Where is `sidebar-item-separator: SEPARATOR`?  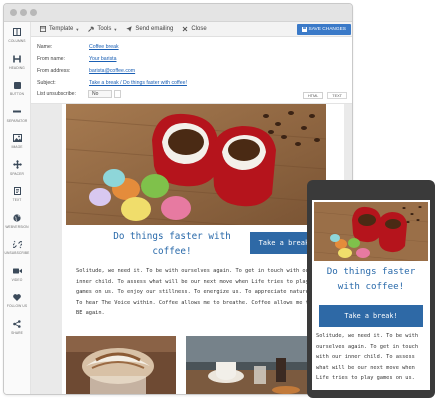 sidebar-item-separator: SEPARATOR is located at coordinates (17, 115).